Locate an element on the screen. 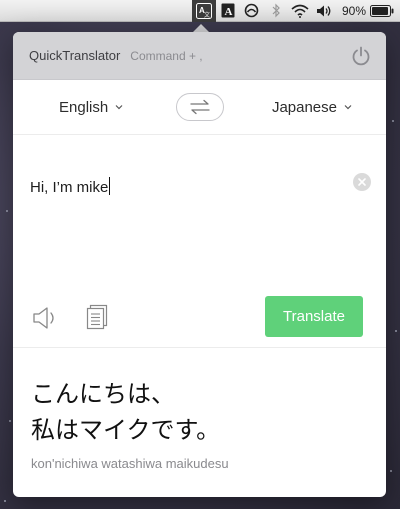  translate-button: Translate is located at coordinates (314, 316).